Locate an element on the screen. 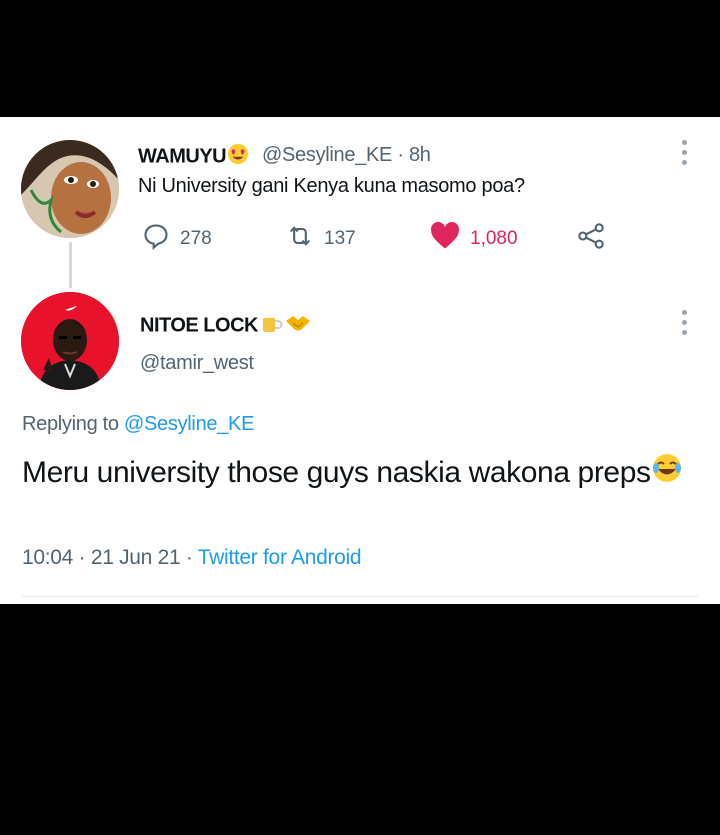 The width and height of the screenshot is (720, 835). reply-handle: @tamir_west is located at coordinates (197, 363).